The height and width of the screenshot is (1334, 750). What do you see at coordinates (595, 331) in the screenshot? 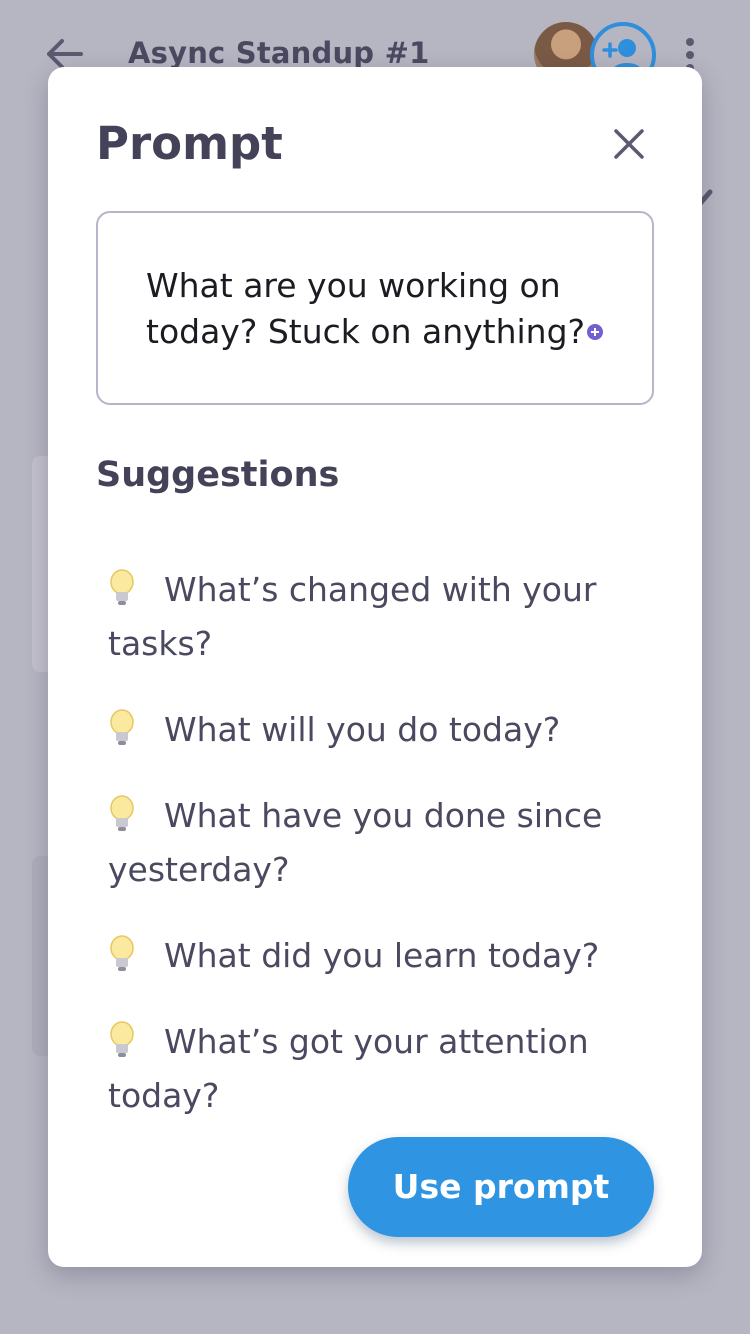
I see `add-icon` at bounding box center [595, 331].